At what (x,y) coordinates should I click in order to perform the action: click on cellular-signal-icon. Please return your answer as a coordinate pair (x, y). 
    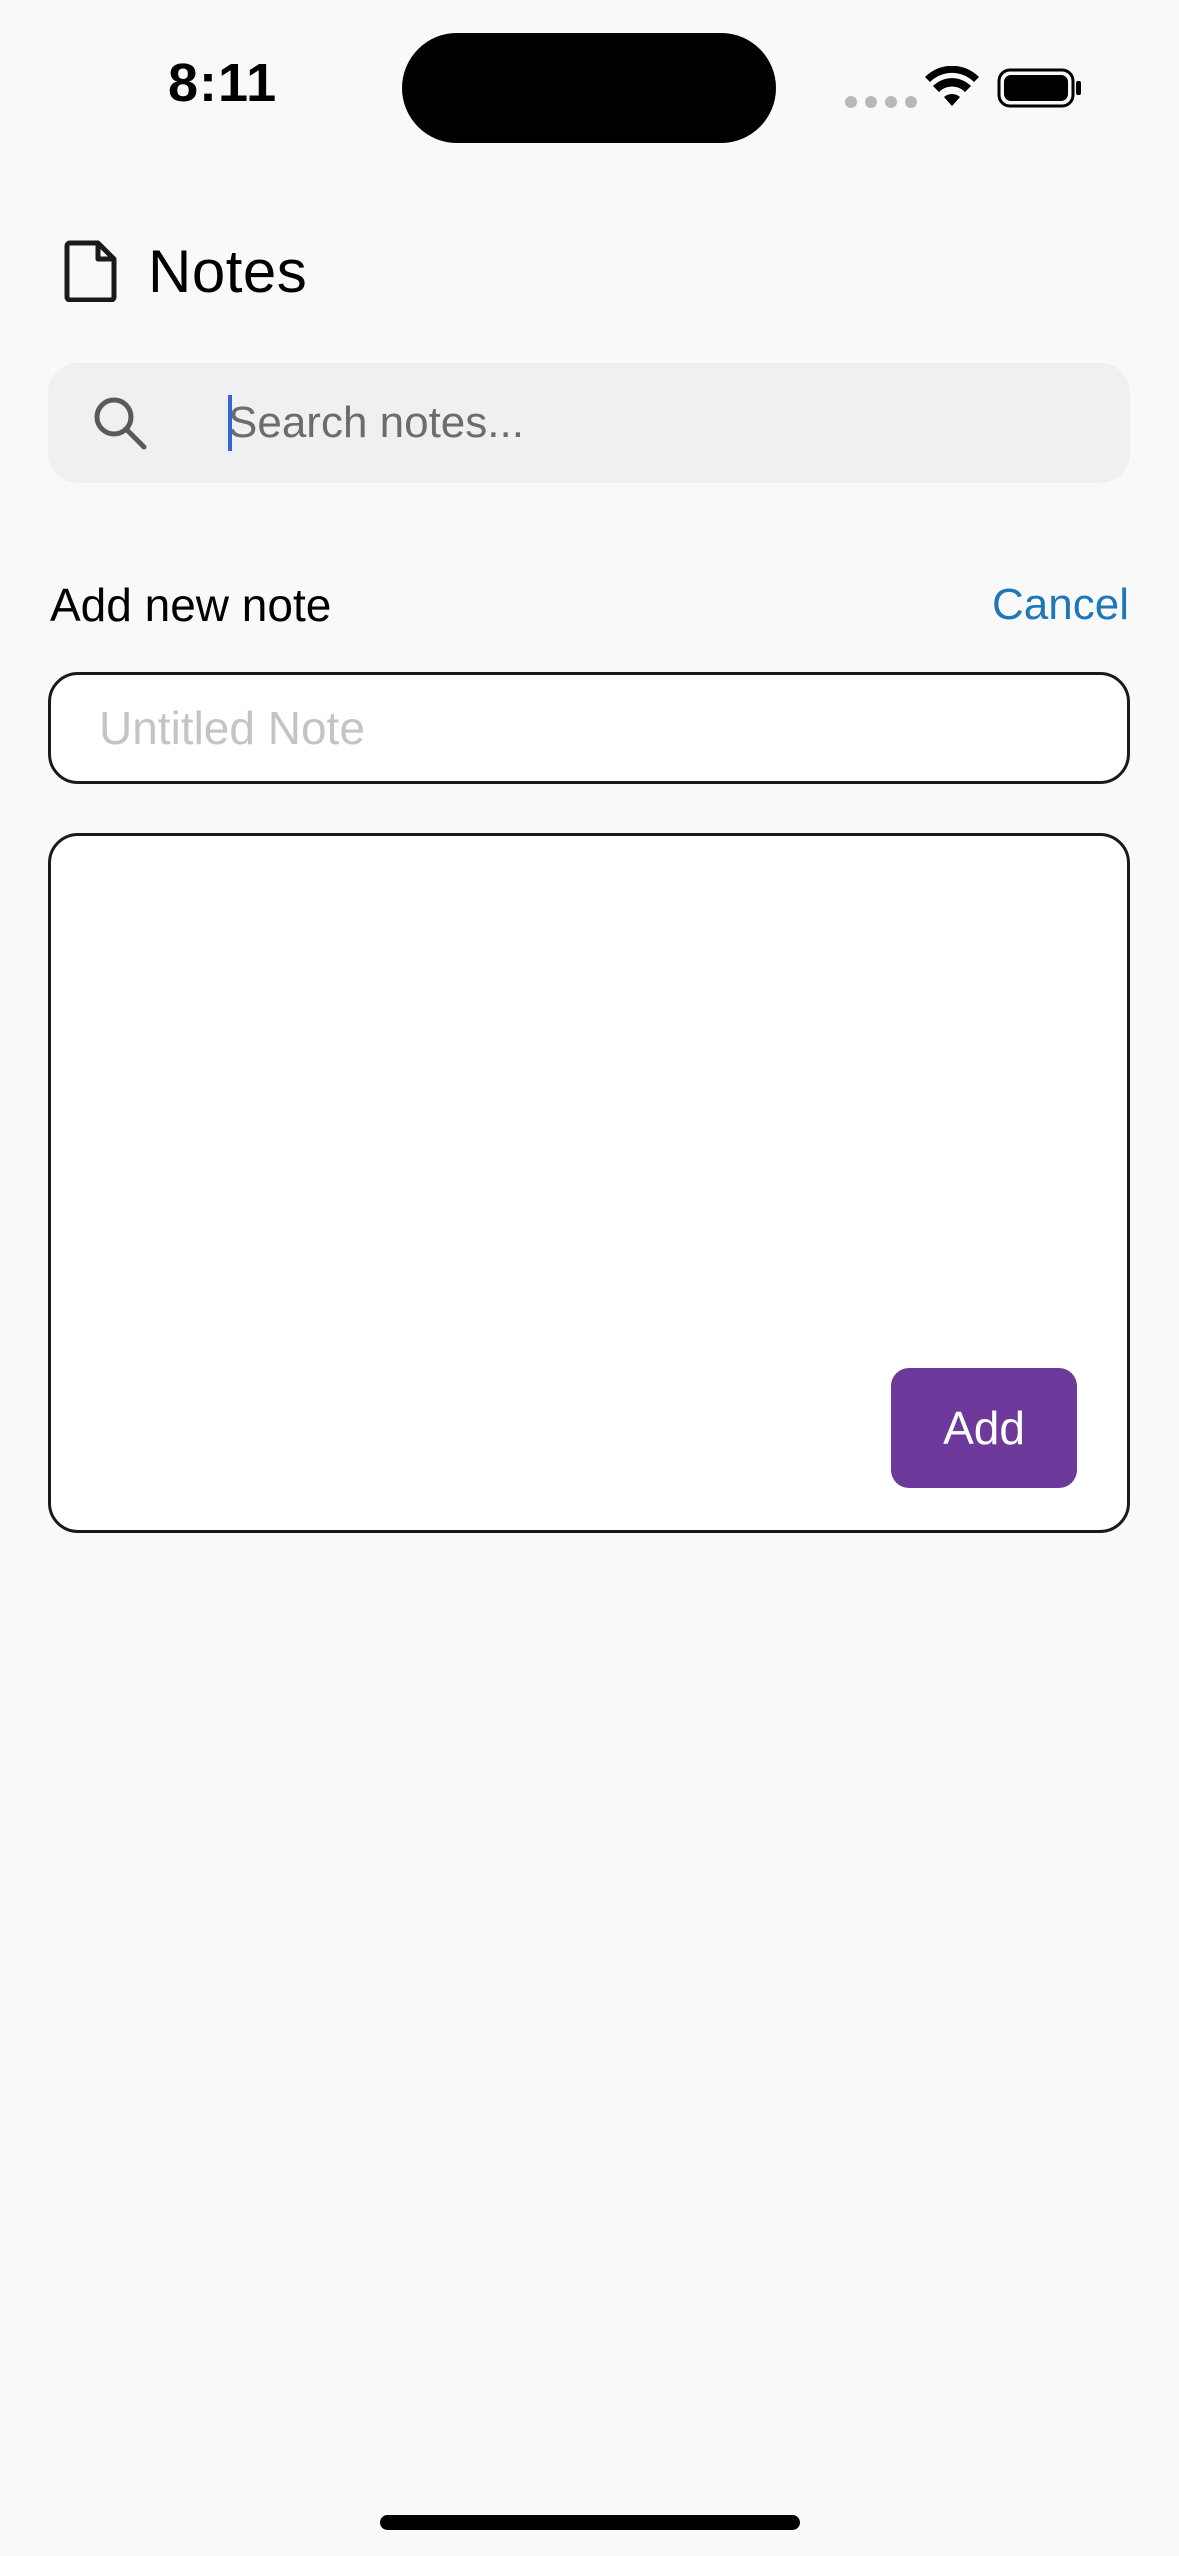
    Looking at the image, I should click on (881, 102).